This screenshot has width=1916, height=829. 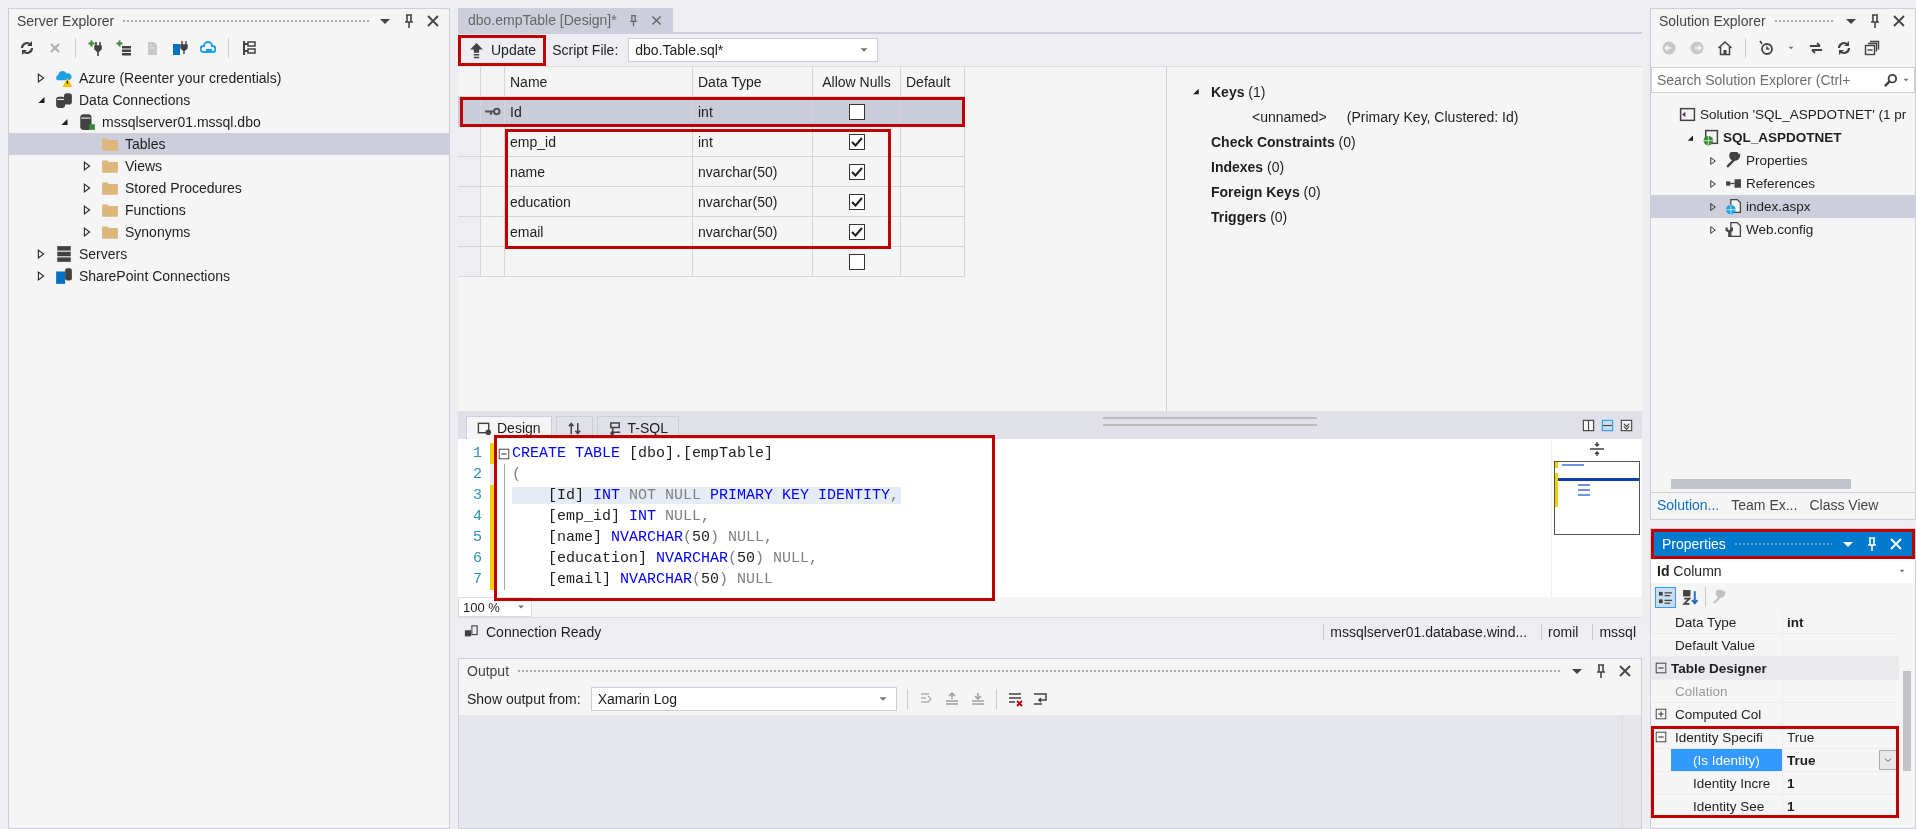 I want to click on tree-item: Web.config, so click(x=1783, y=229).